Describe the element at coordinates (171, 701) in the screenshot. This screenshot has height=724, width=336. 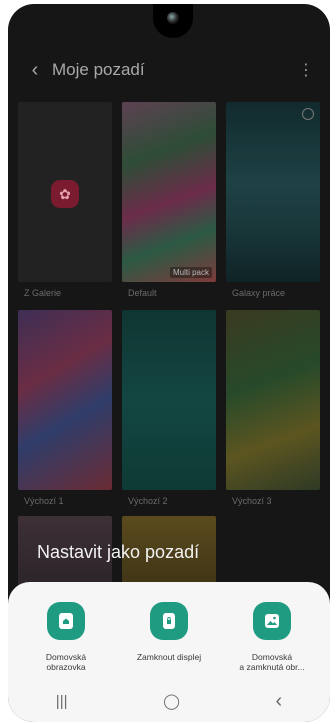
I see `home-button-icon: ◯` at that location.